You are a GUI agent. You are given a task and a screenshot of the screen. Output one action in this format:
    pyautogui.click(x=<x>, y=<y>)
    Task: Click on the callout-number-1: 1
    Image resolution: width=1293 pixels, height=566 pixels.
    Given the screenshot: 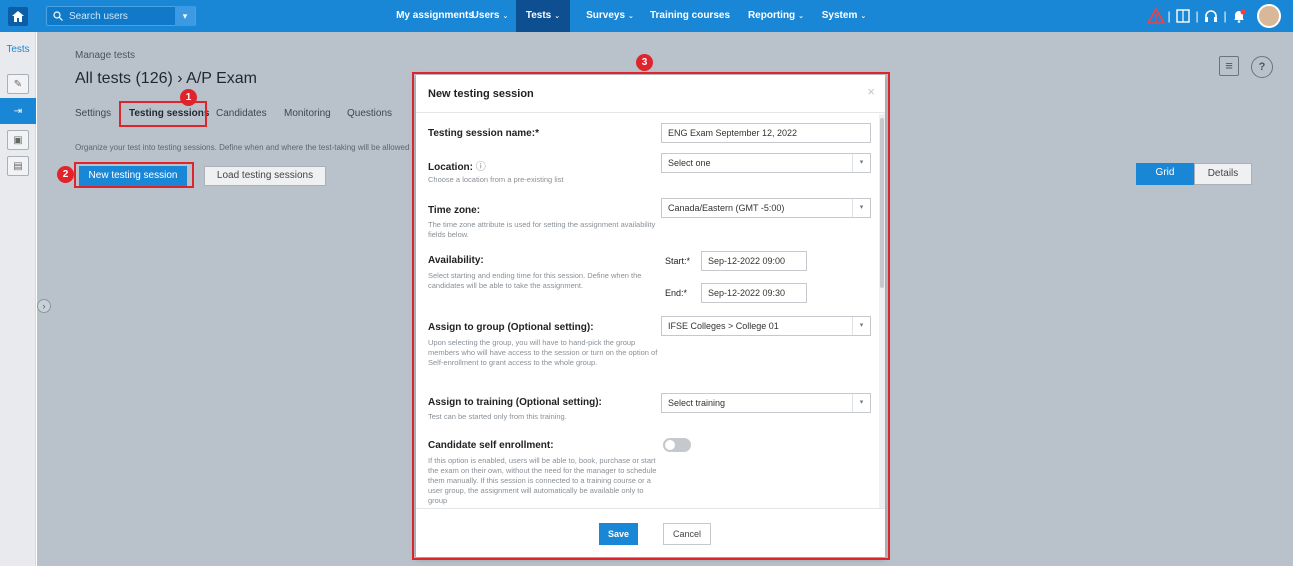 What is the action you would take?
    pyautogui.click(x=188, y=97)
    